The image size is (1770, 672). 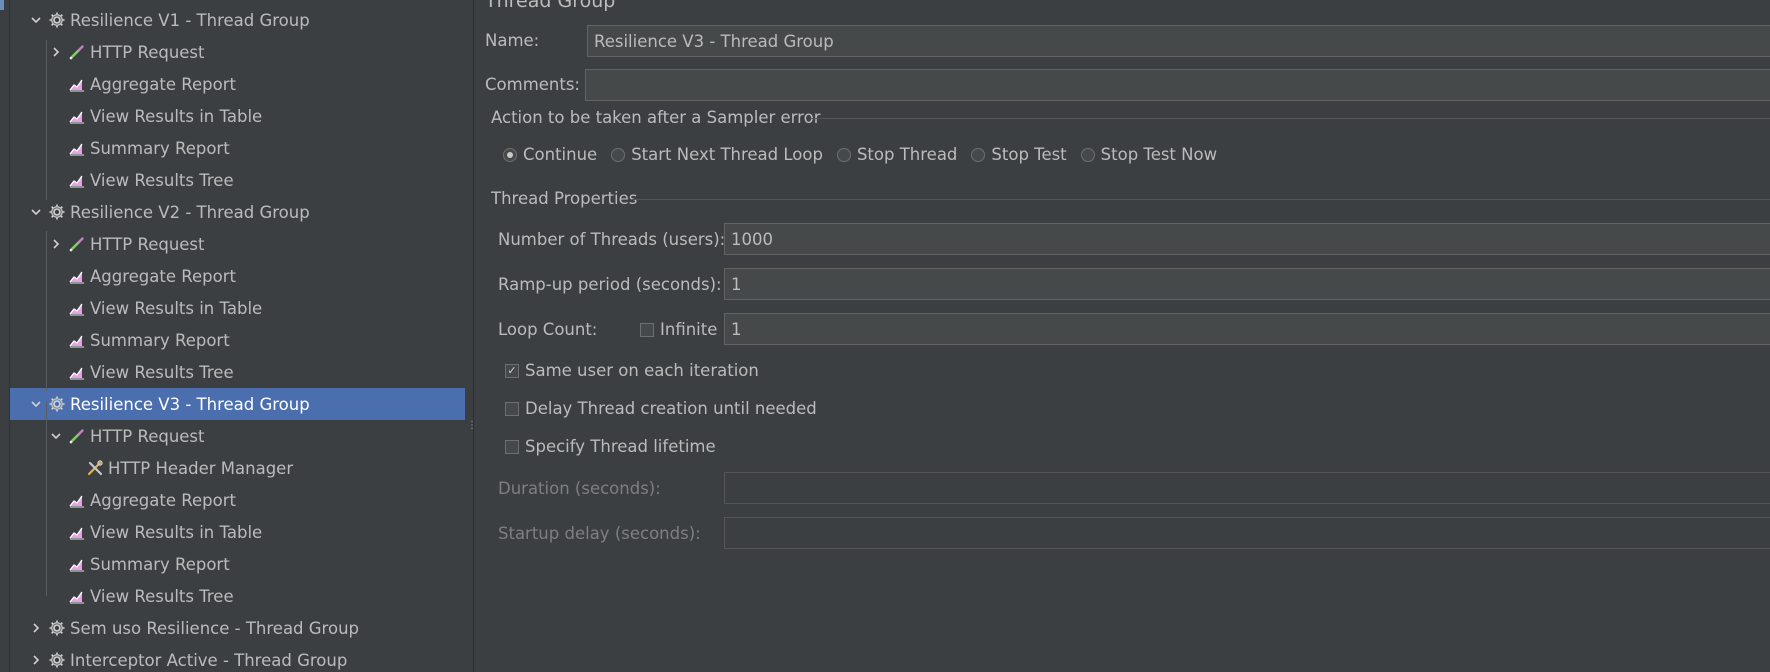 What do you see at coordinates (237, 20) in the screenshot?
I see `tree-item: Resilience V1 - Thread Group` at bounding box center [237, 20].